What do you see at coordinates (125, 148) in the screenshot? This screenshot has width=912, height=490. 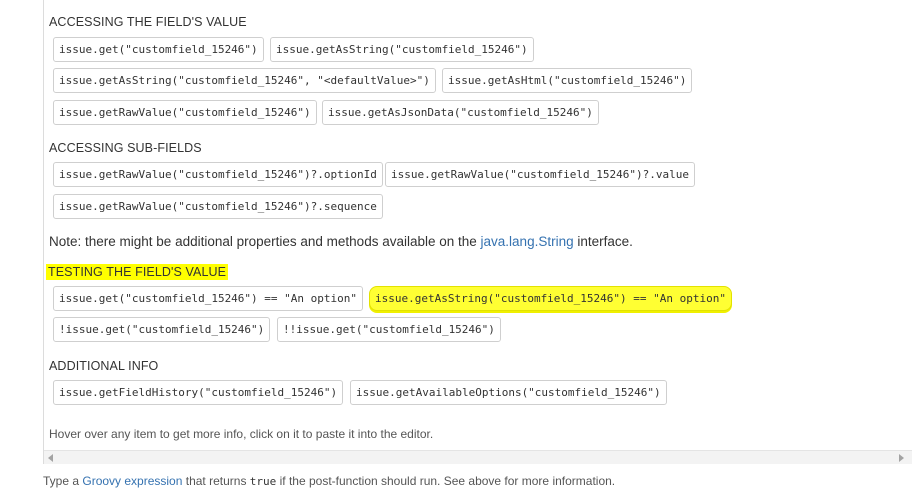 I see `section-heading-sub-fields: ACCESSING SUB-FIELDS` at bounding box center [125, 148].